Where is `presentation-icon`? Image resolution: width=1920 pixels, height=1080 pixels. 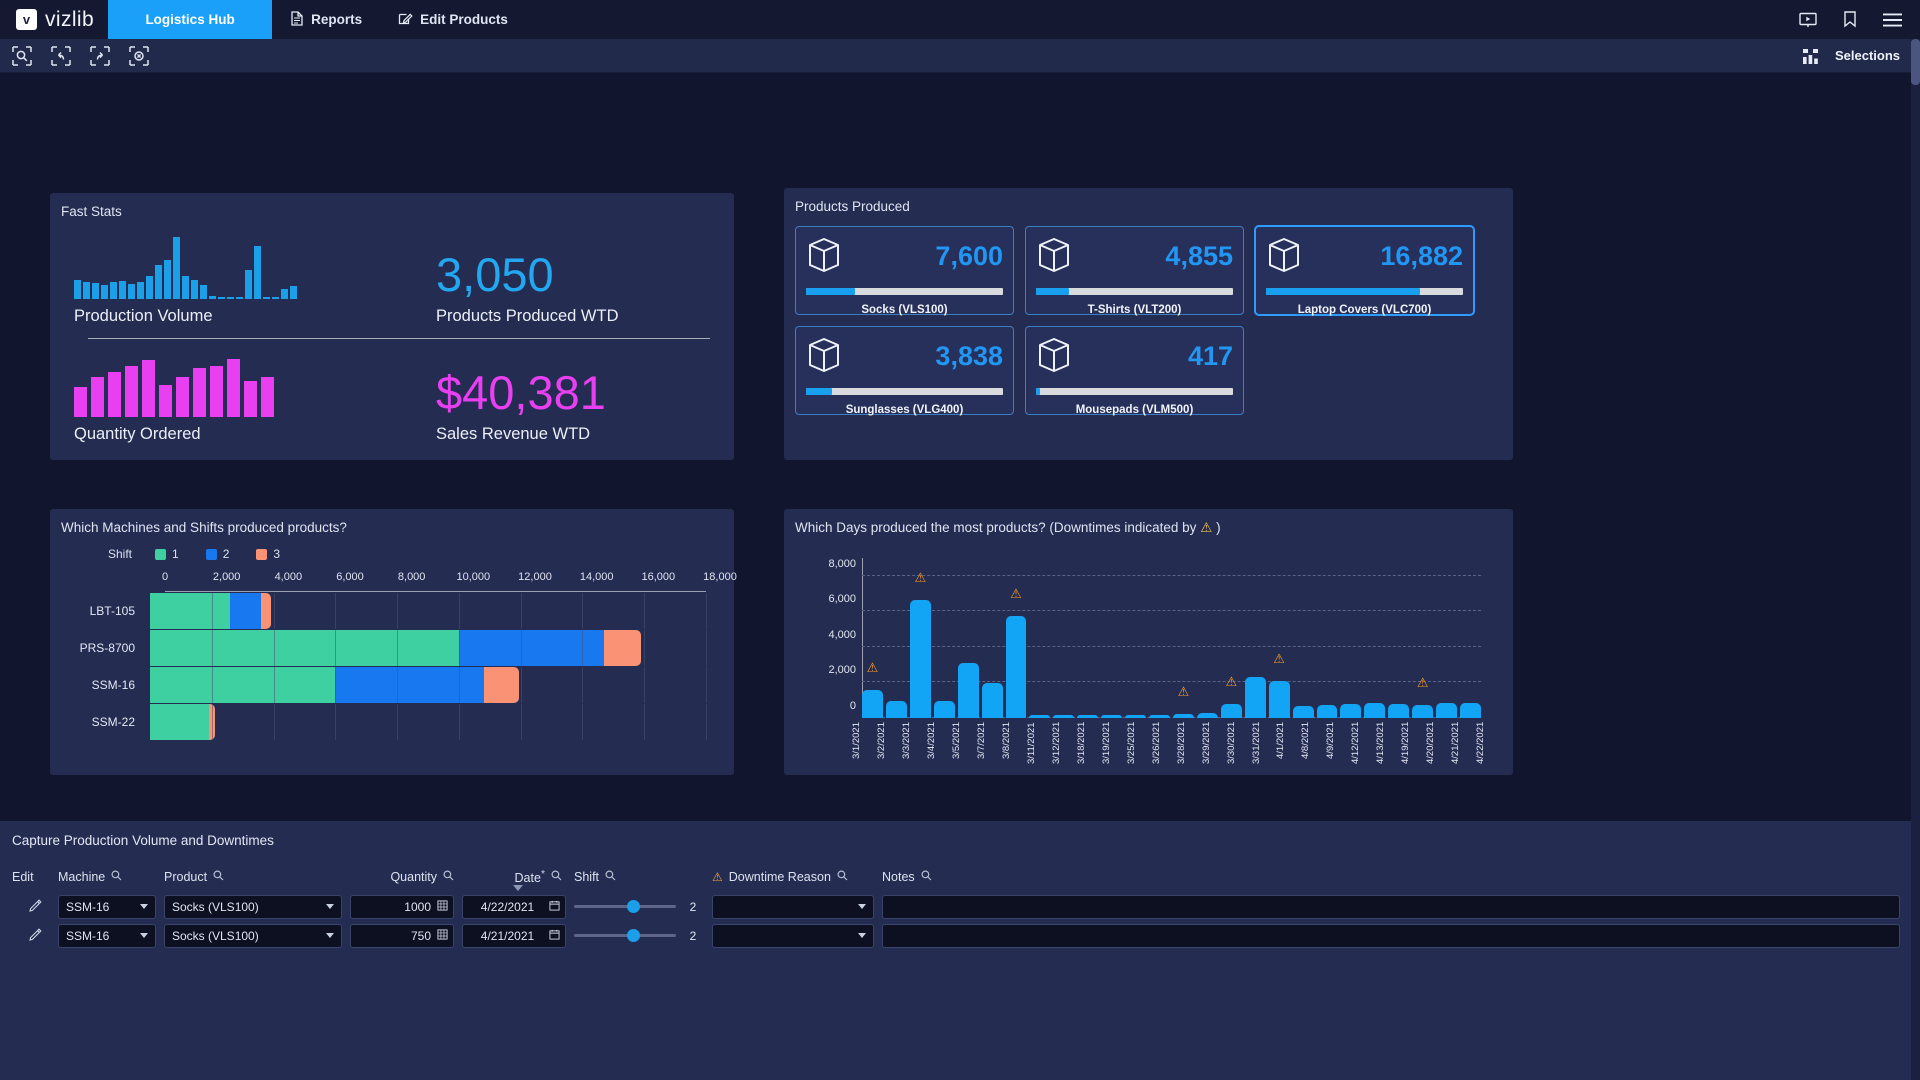 presentation-icon is located at coordinates (1808, 20).